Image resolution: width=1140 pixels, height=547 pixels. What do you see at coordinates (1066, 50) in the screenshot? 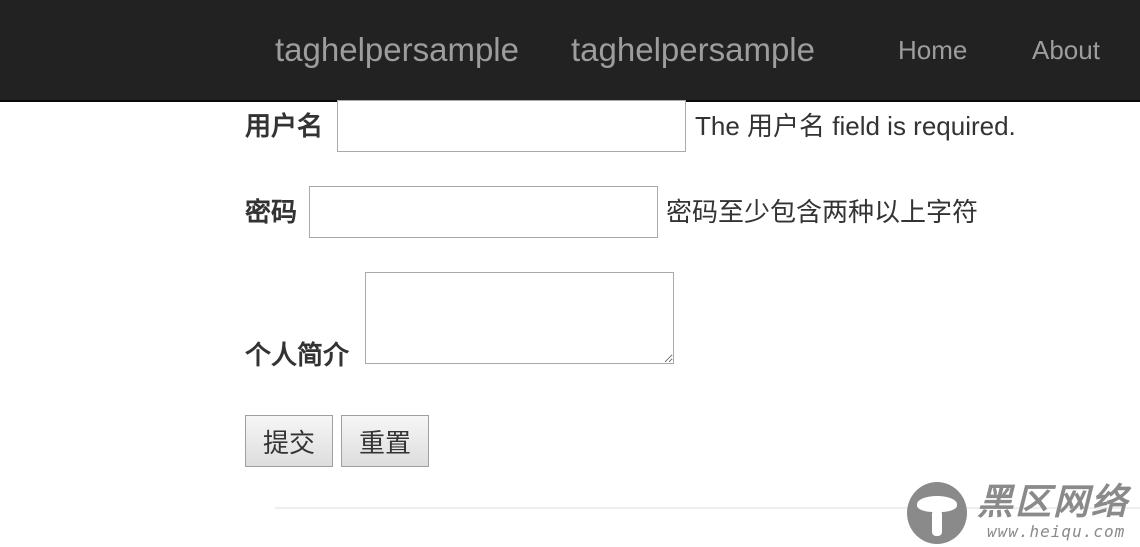
I see `nav-link-about: About` at bounding box center [1066, 50].